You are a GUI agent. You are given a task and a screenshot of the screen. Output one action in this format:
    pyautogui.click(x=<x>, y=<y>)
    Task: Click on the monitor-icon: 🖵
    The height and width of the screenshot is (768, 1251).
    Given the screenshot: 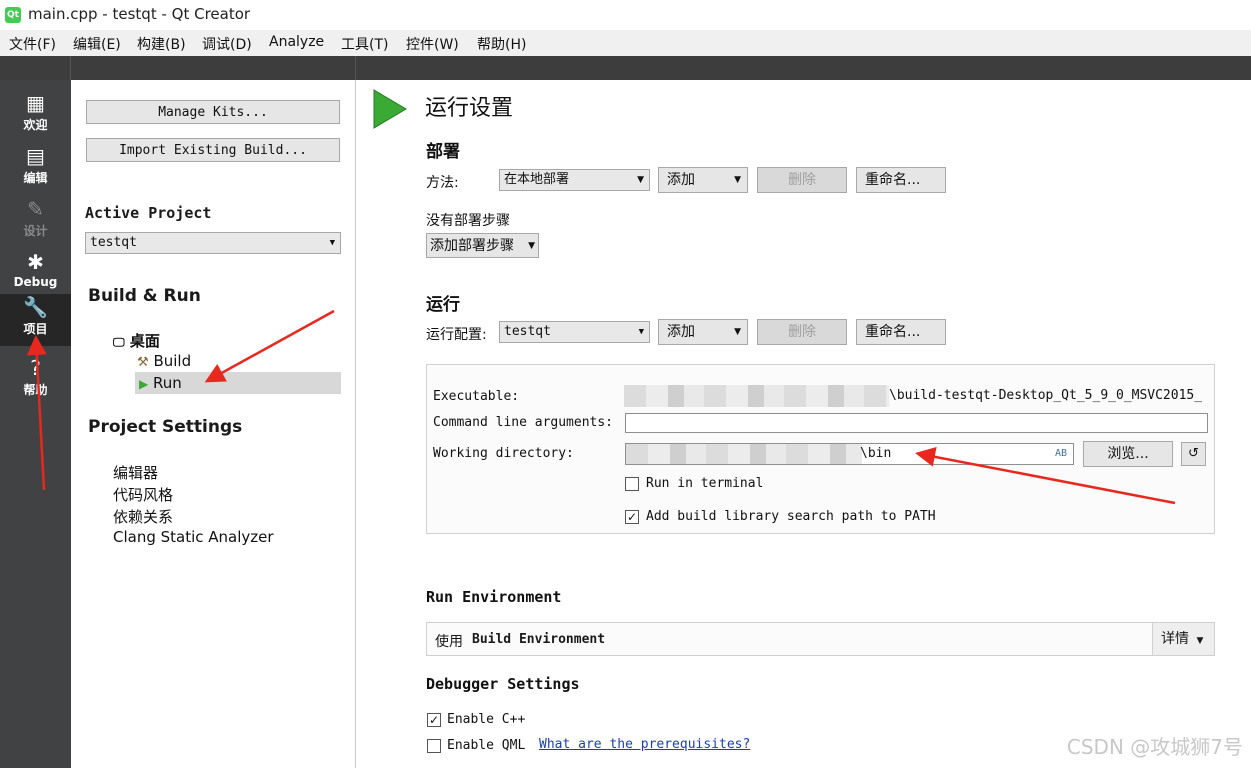 What is the action you would take?
    pyautogui.click(x=119, y=342)
    